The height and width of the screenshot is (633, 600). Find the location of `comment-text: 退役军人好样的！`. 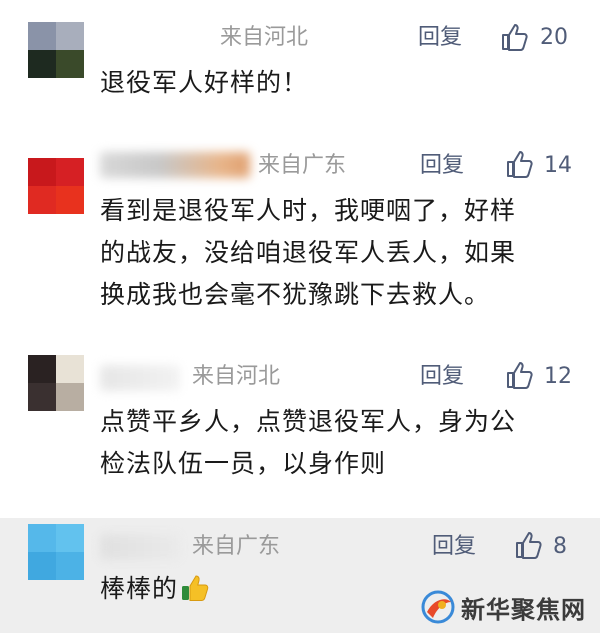

comment-text: 退役军人好样的！ is located at coordinates (204, 82).